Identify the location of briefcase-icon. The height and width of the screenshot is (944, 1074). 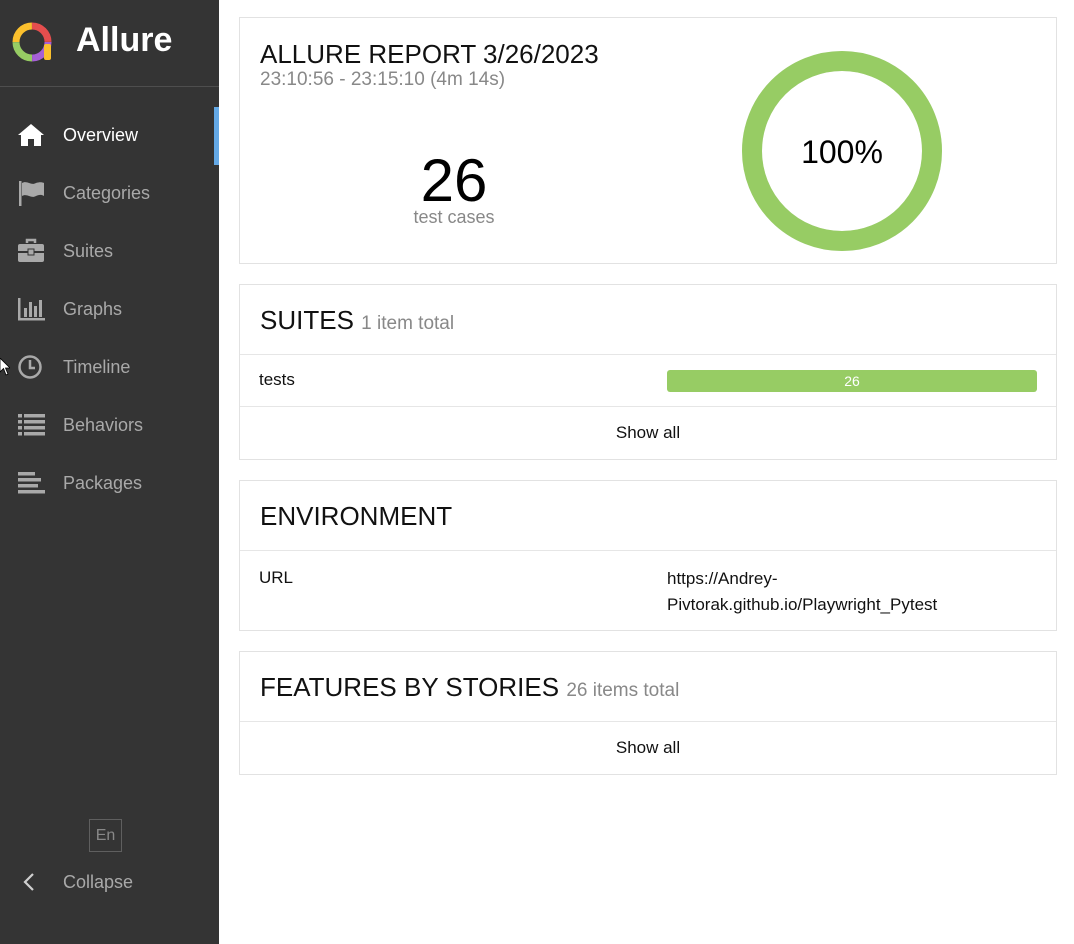
(31, 250).